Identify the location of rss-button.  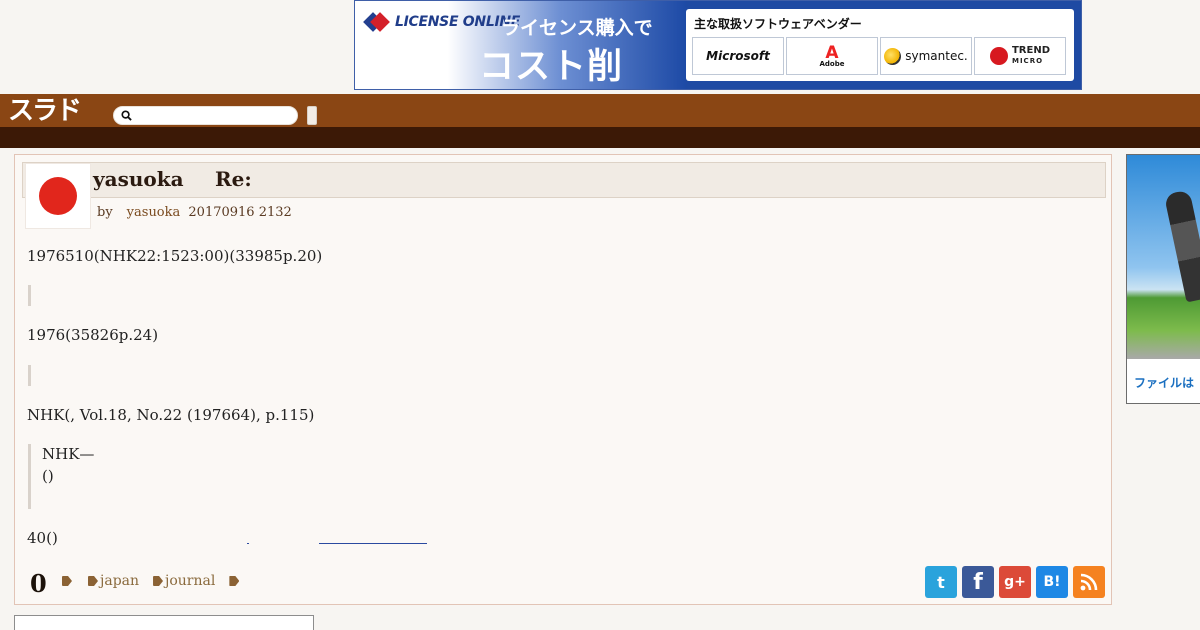
(1089, 582).